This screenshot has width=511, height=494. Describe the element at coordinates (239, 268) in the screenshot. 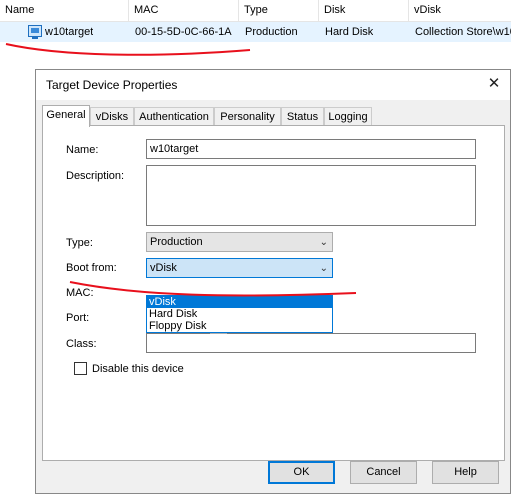

I see `boot-from-select: vDisk ⌄` at that location.